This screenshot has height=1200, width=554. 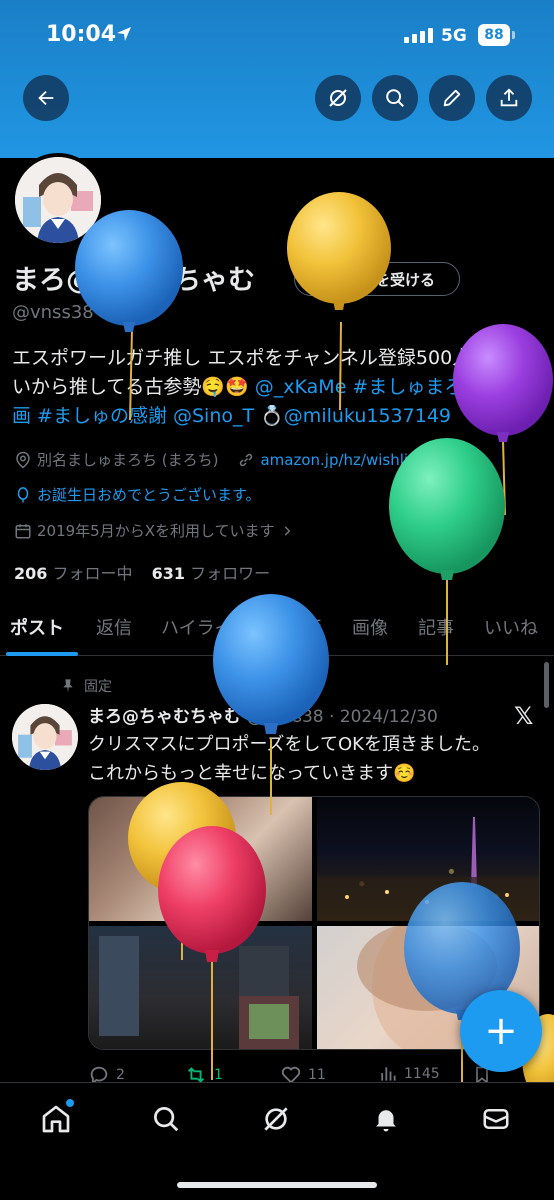 What do you see at coordinates (53, 312) in the screenshot?
I see `profile-handle: @vnss38` at bounding box center [53, 312].